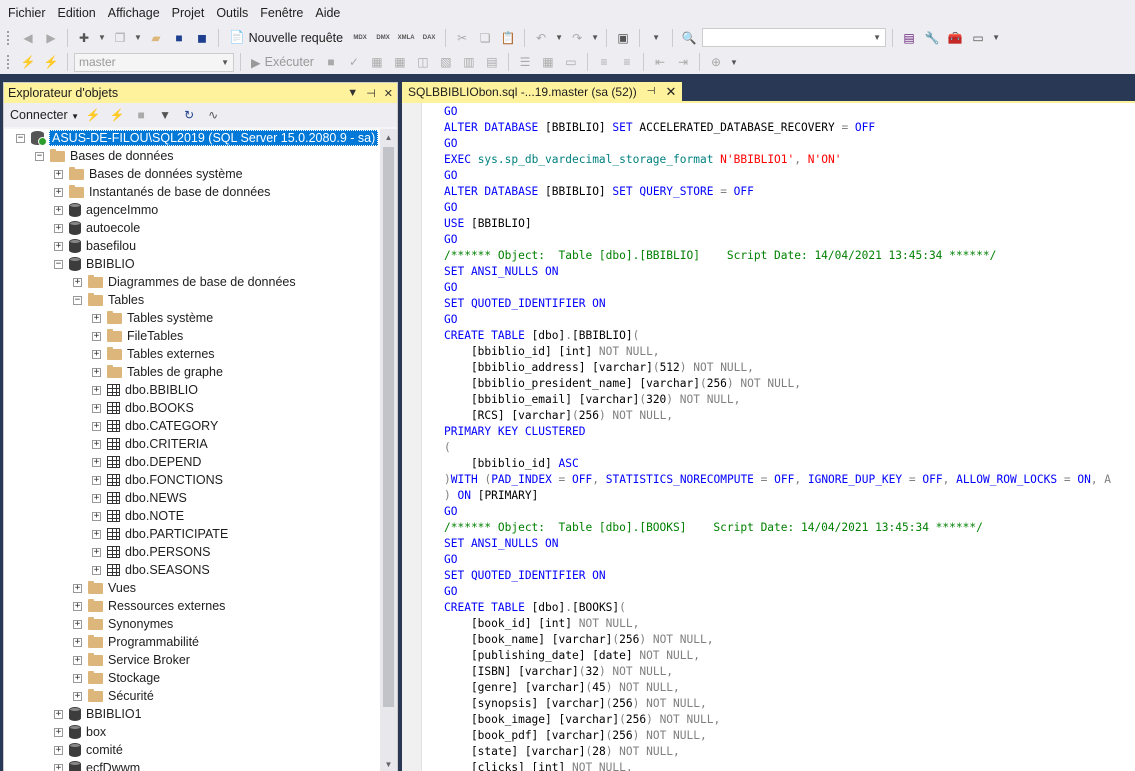 The width and height of the screenshot is (1135, 771). I want to click on tree-node-label: dbo.NEWS, so click(156, 498).